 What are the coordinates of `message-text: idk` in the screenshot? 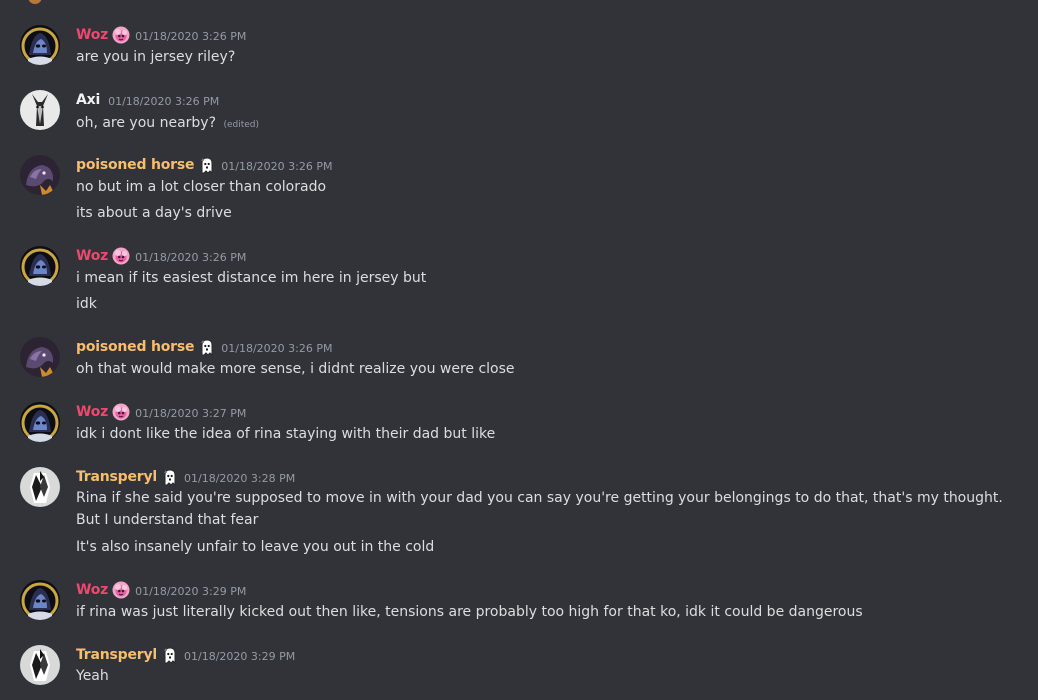 It's located at (86, 304).